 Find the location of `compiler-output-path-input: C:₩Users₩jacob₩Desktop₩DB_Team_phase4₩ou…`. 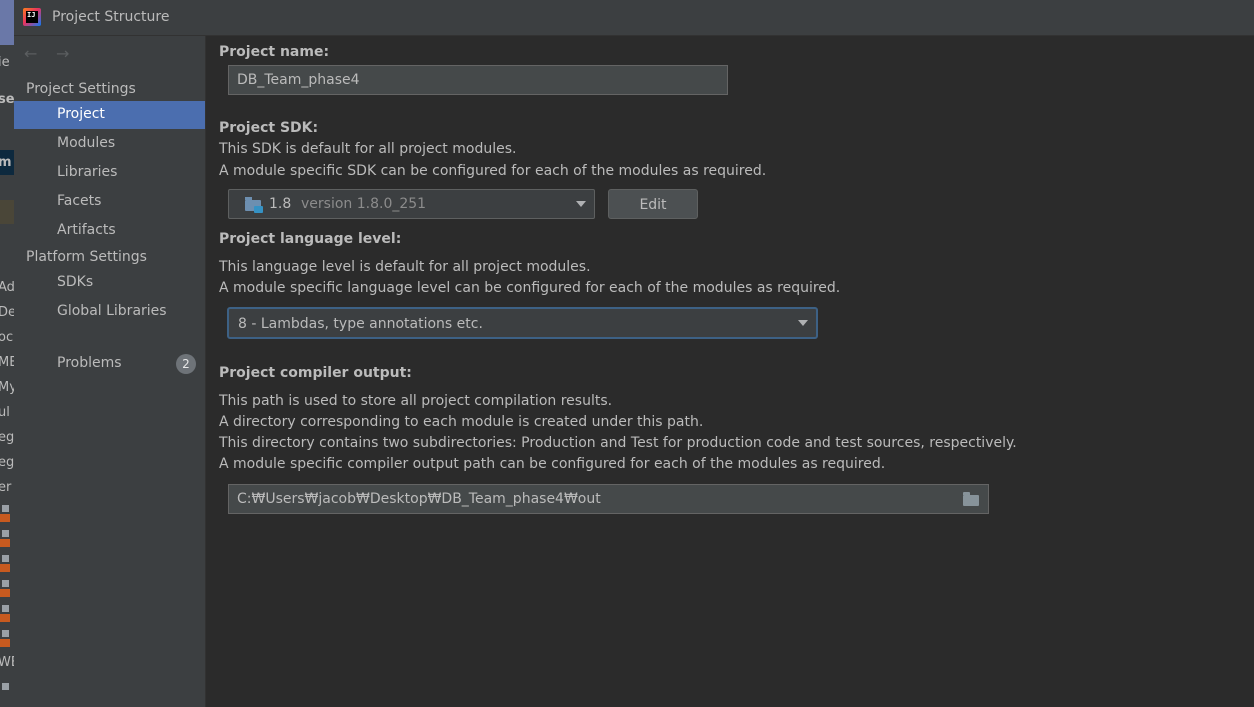

compiler-output-path-input: C:₩Users₩jacob₩Desktop₩DB_Team_phase4₩ou… is located at coordinates (608, 499).